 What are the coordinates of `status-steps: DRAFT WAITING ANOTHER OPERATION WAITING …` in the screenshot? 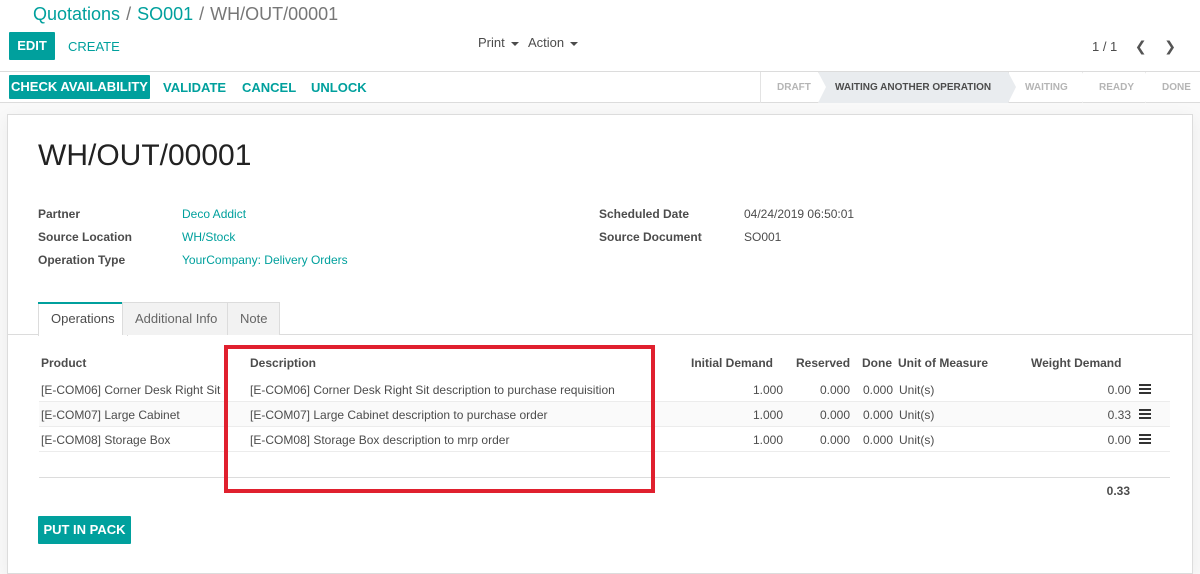 It's located at (980, 87).